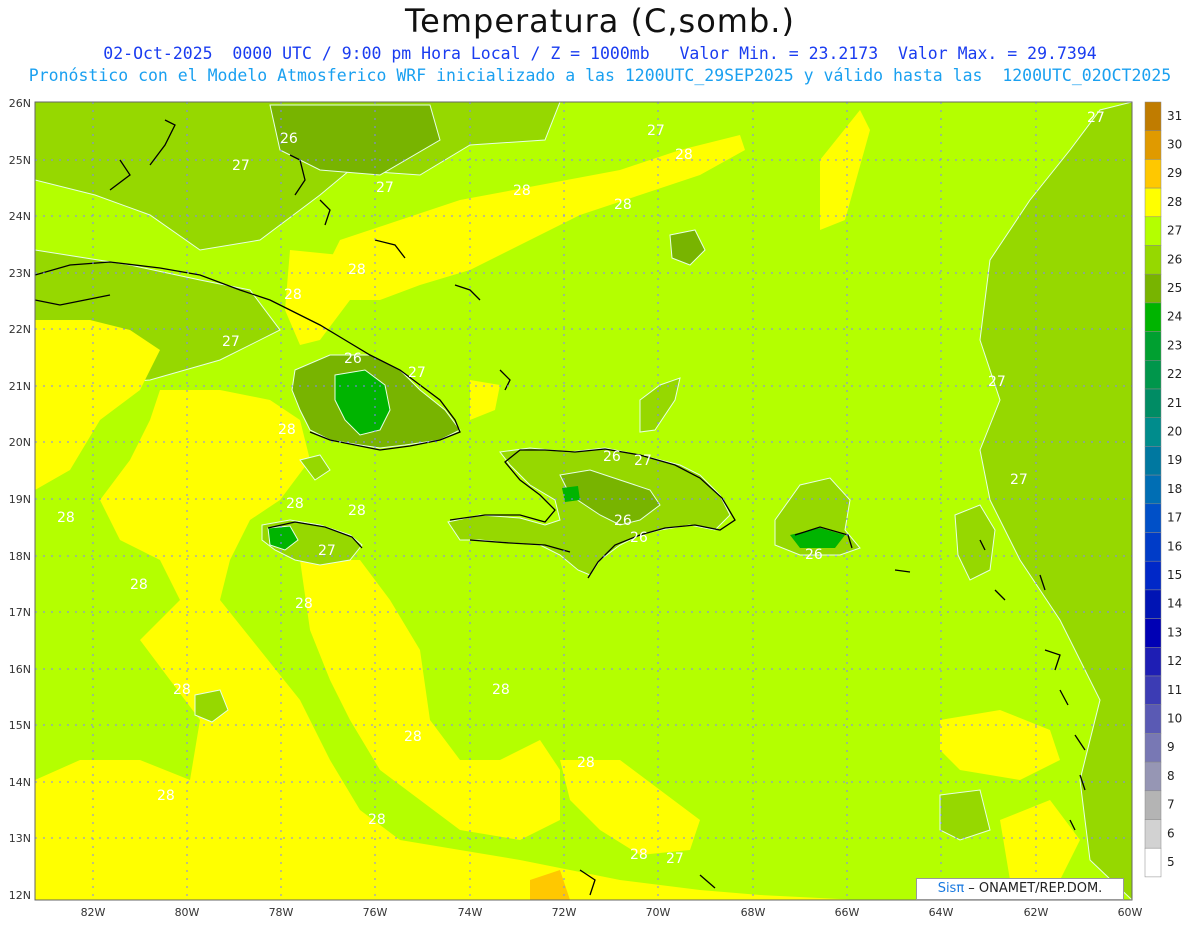 This screenshot has width=1200, height=927. What do you see at coordinates (470, 912) in the screenshot?
I see `lon-label: 74W` at bounding box center [470, 912].